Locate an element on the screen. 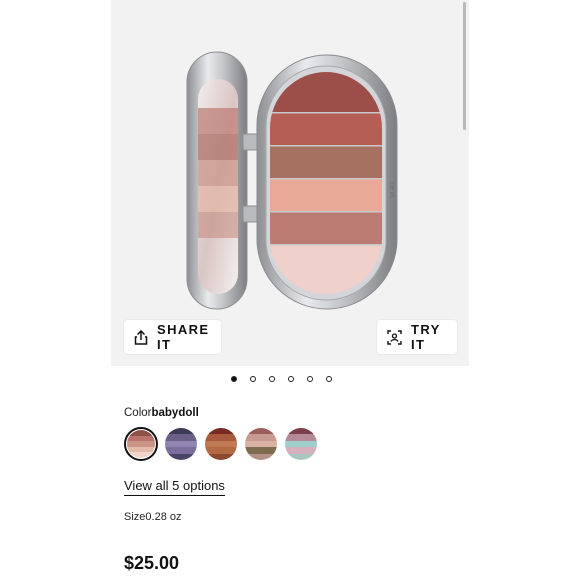  scrollbar is located at coordinates (464, 66).